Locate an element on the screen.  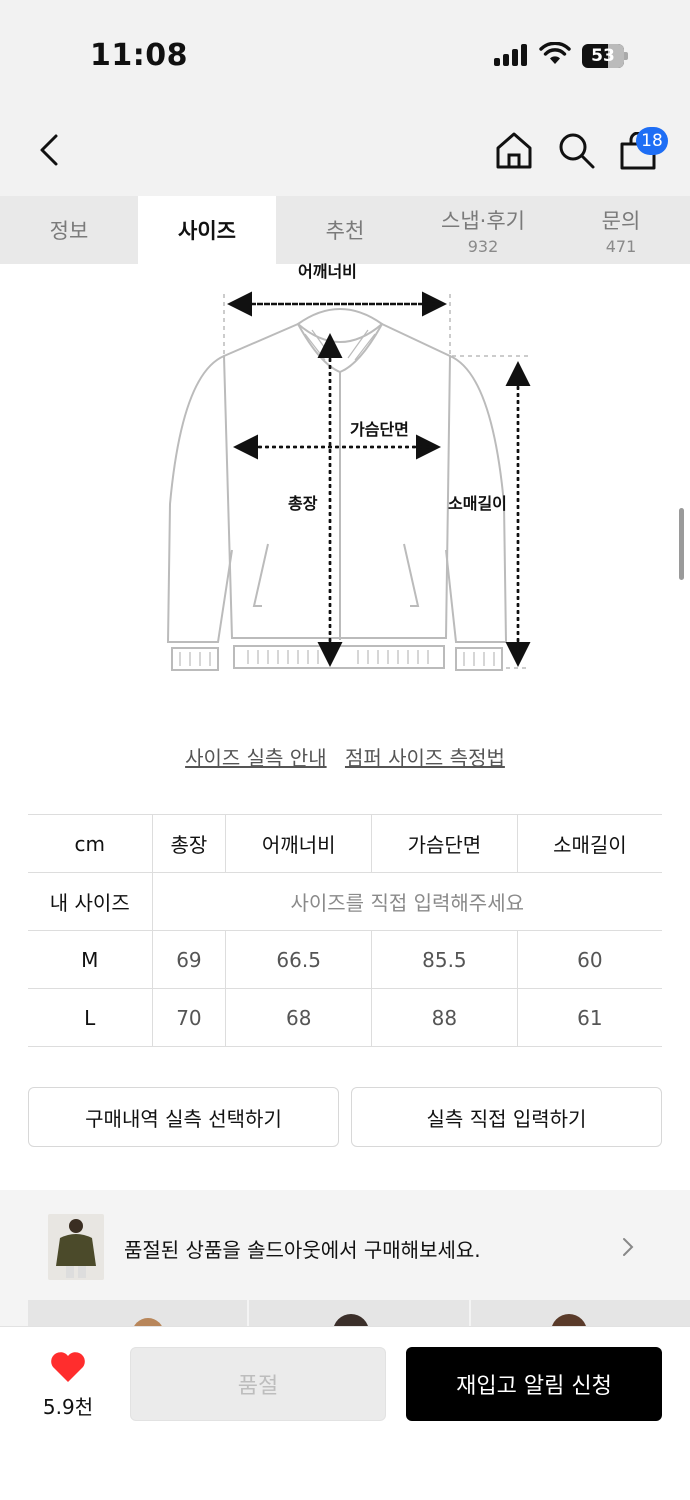
restock-alert-button: 재입고 알림 신청 is located at coordinates (534, 1384).